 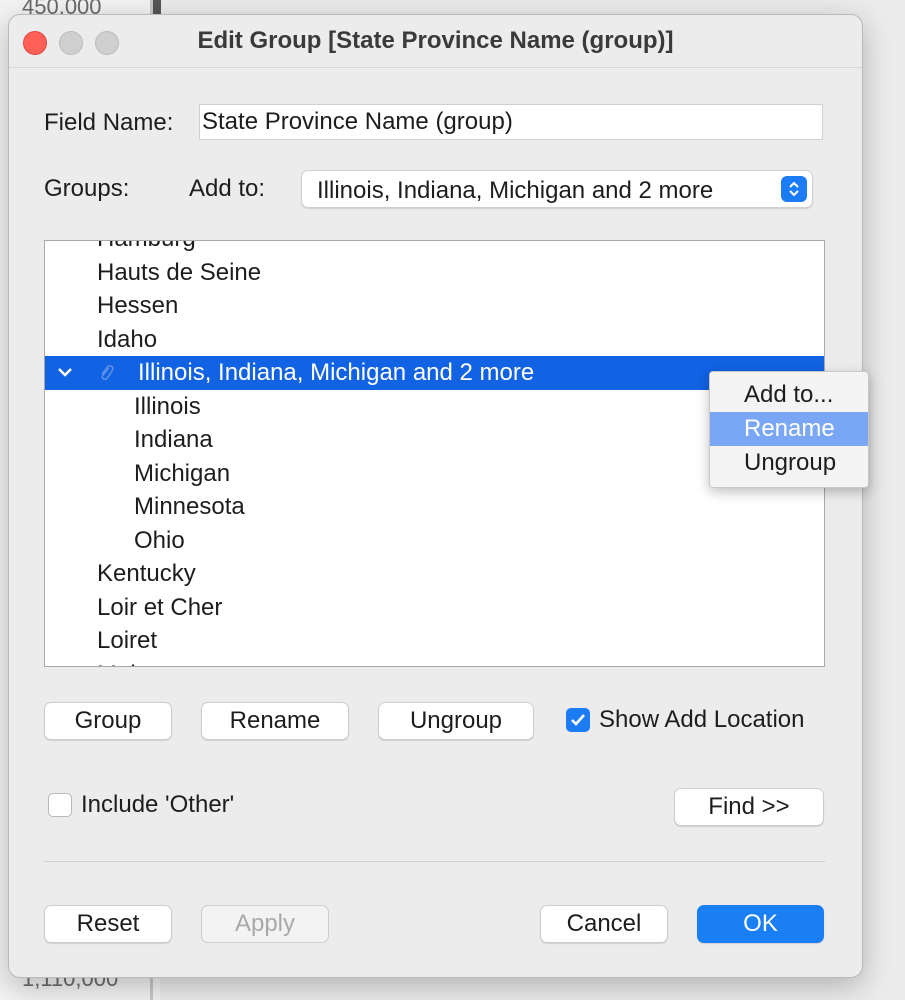 What do you see at coordinates (434, 306) in the screenshot?
I see `list-item: Hessen` at bounding box center [434, 306].